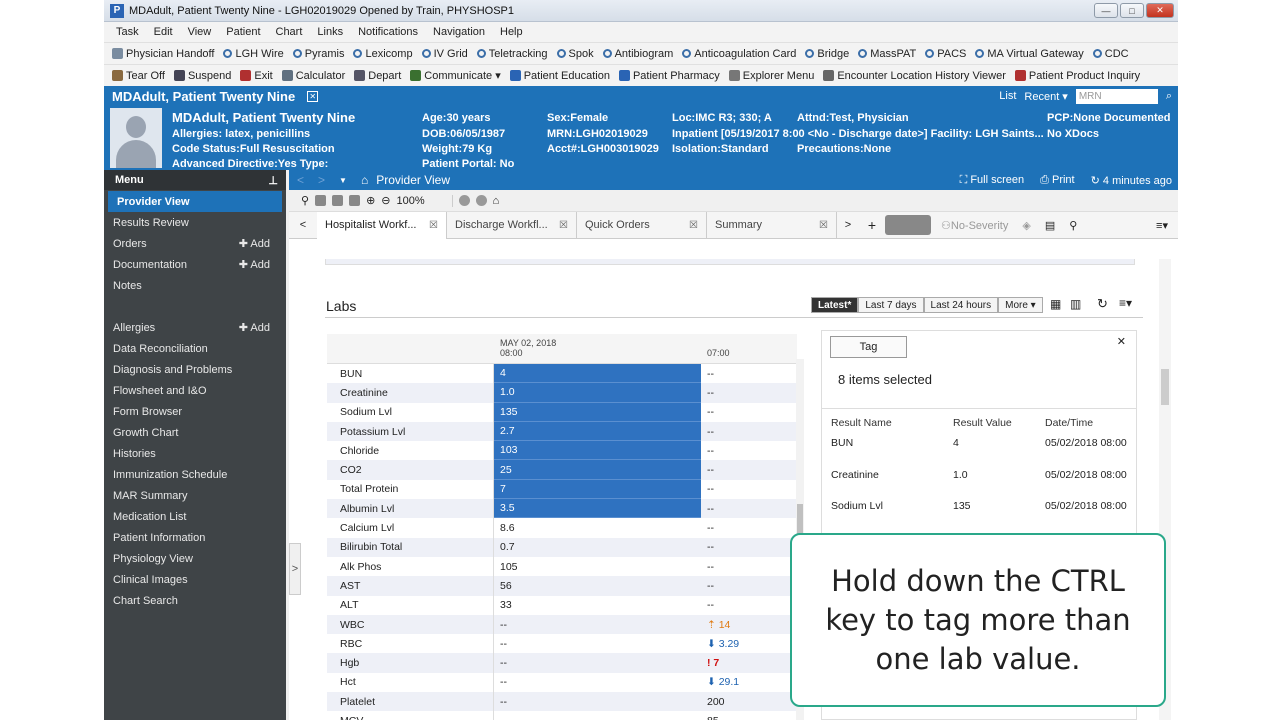 The width and height of the screenshot is (1280, 720). I want to click on sidebar-item-diagnosis-and-problems: Diagnosis and Problems, so click(195, 369).